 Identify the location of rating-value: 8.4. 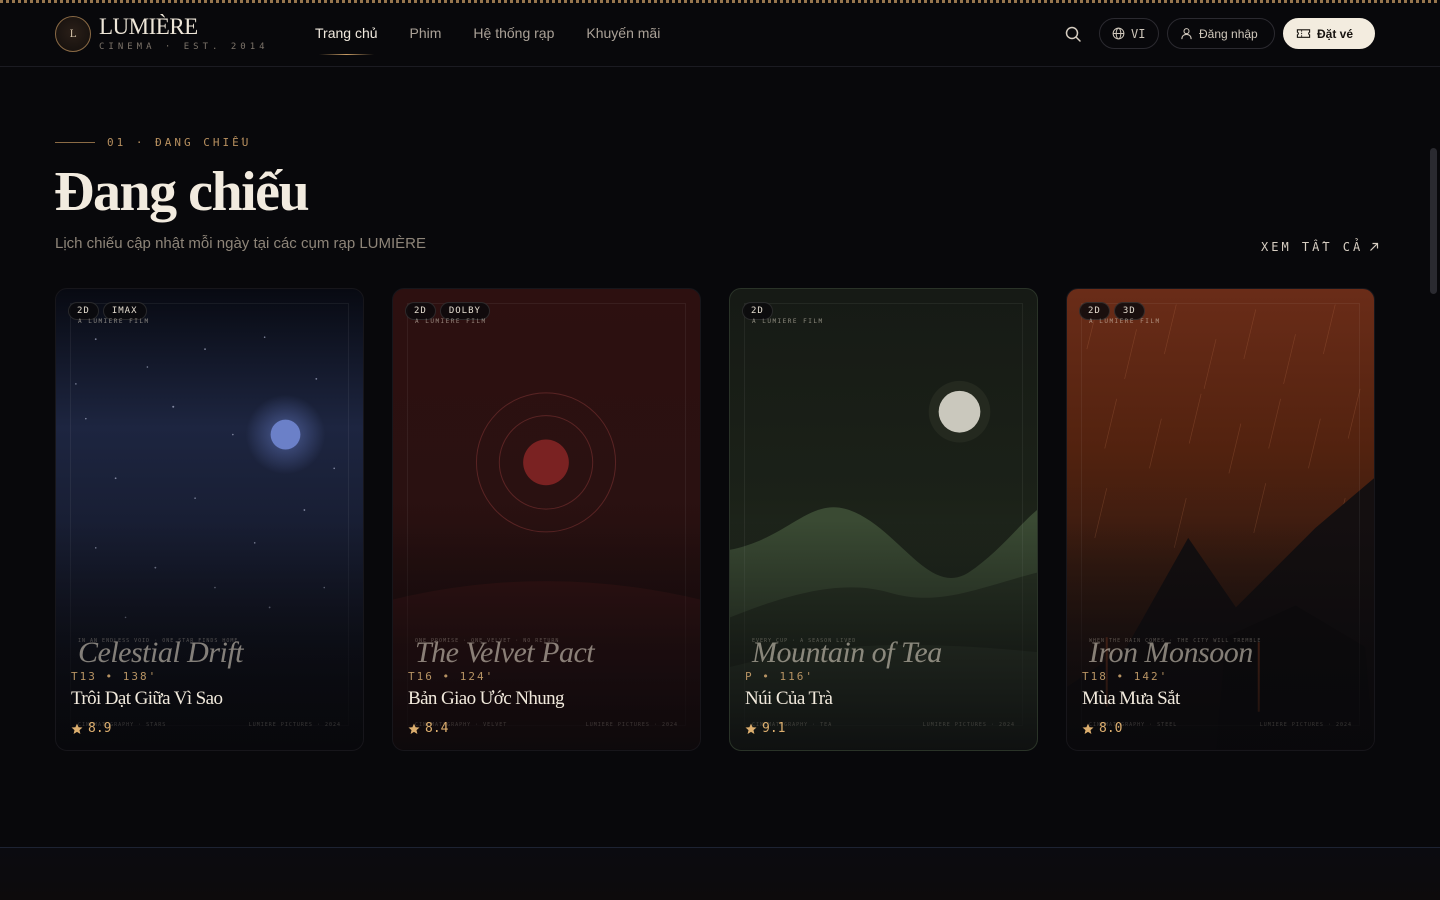
(437, 728).